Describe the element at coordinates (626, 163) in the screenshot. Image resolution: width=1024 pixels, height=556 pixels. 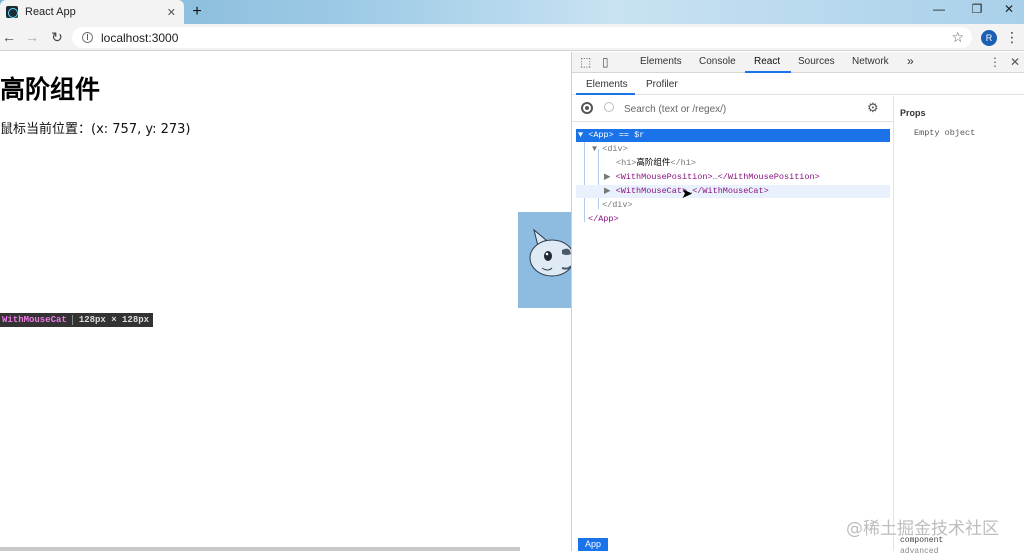
I see `tree-tag-open: <h1>` at that location.